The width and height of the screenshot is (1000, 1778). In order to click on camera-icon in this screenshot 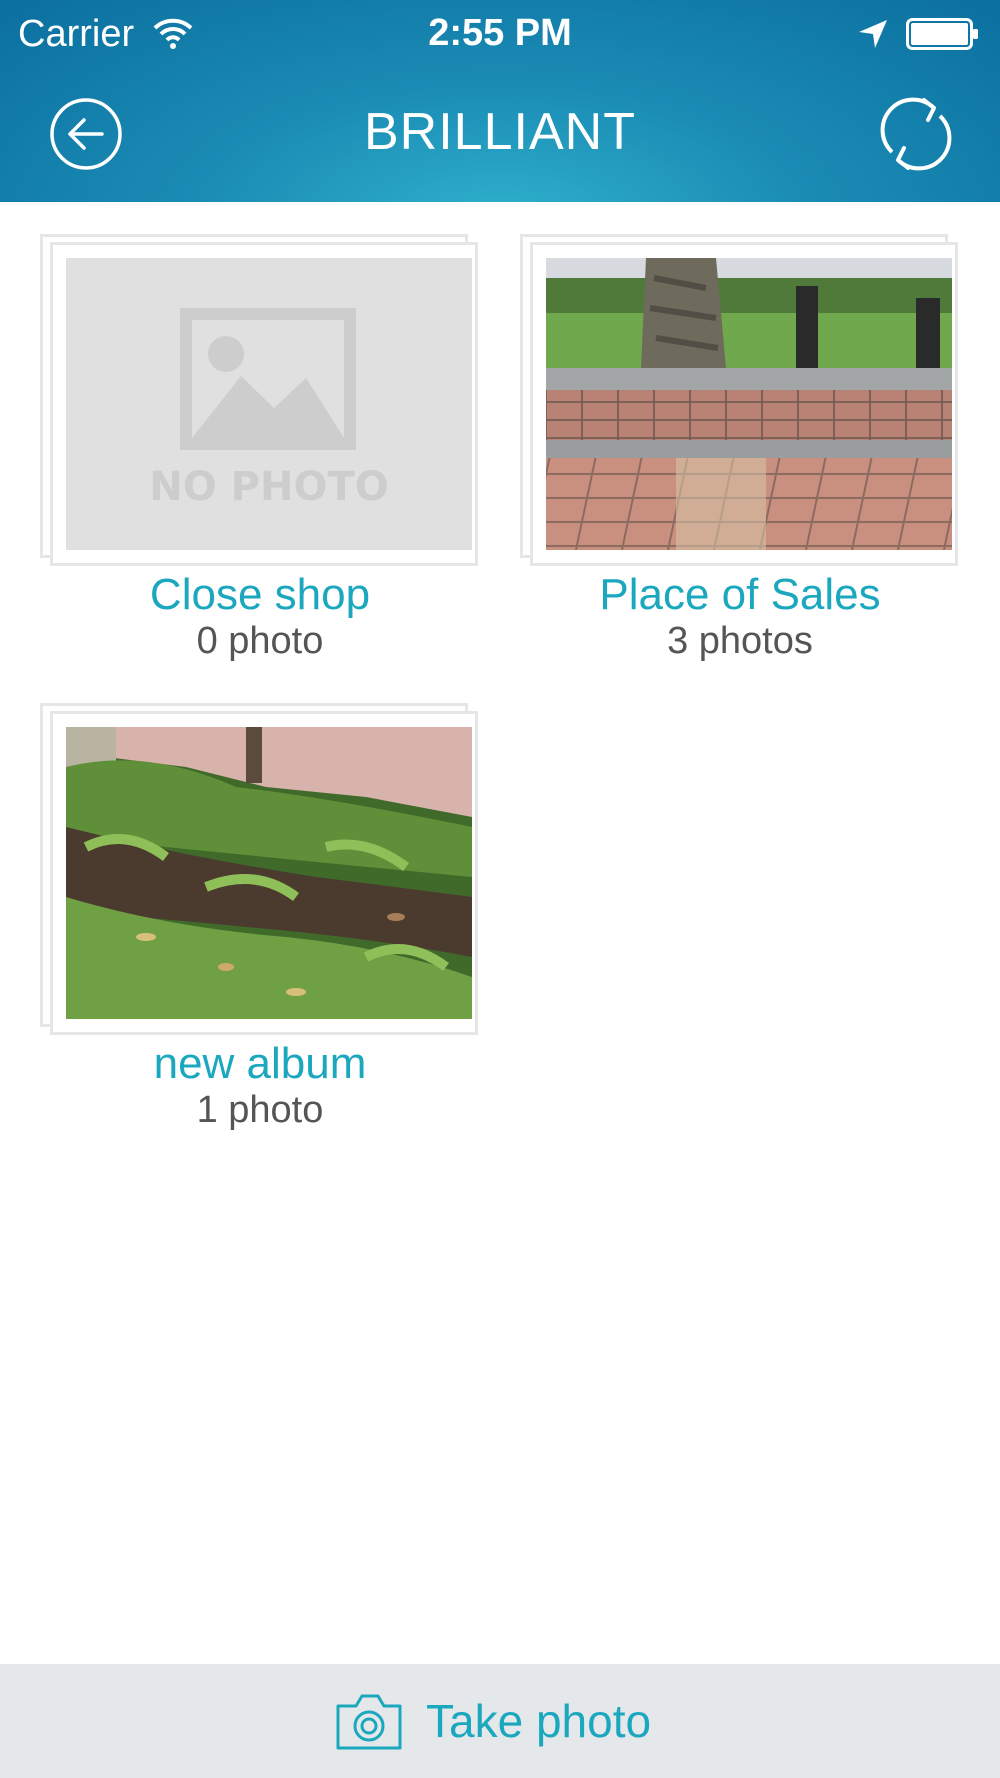, I will do `click(369, 1722)`.